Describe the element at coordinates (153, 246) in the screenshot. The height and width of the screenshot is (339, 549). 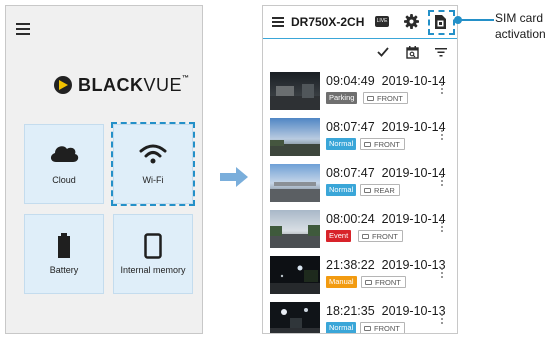
I see `phone-memory-icon` at that location.